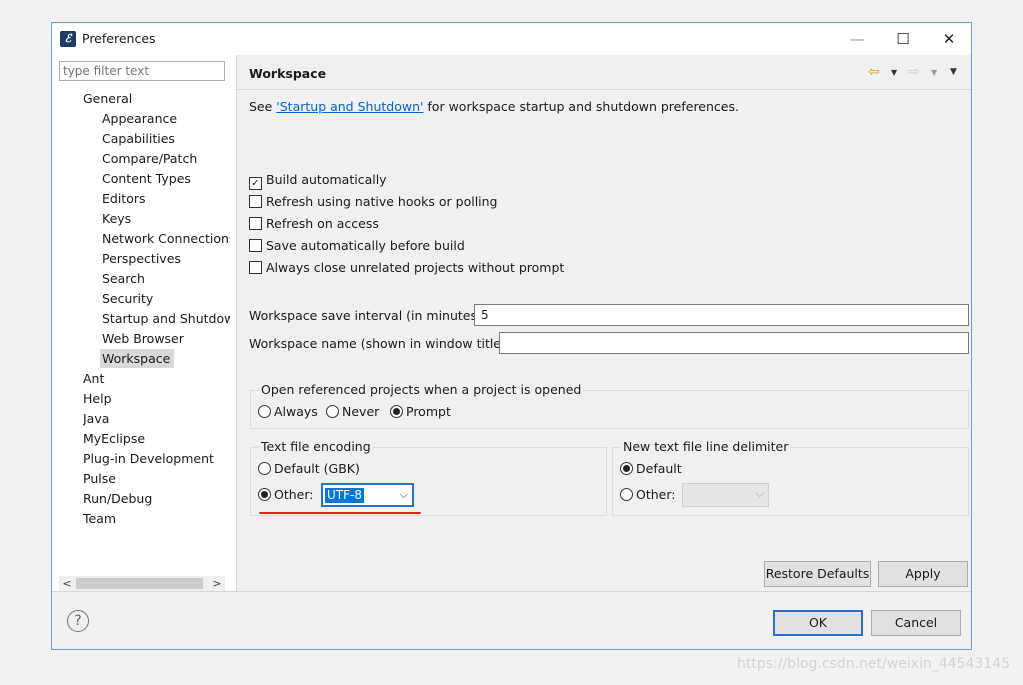 This screenshot has height=685, width=1023. I want to click on build-automatically-checkbox: ✓ Build automatically, so click(318, 180).